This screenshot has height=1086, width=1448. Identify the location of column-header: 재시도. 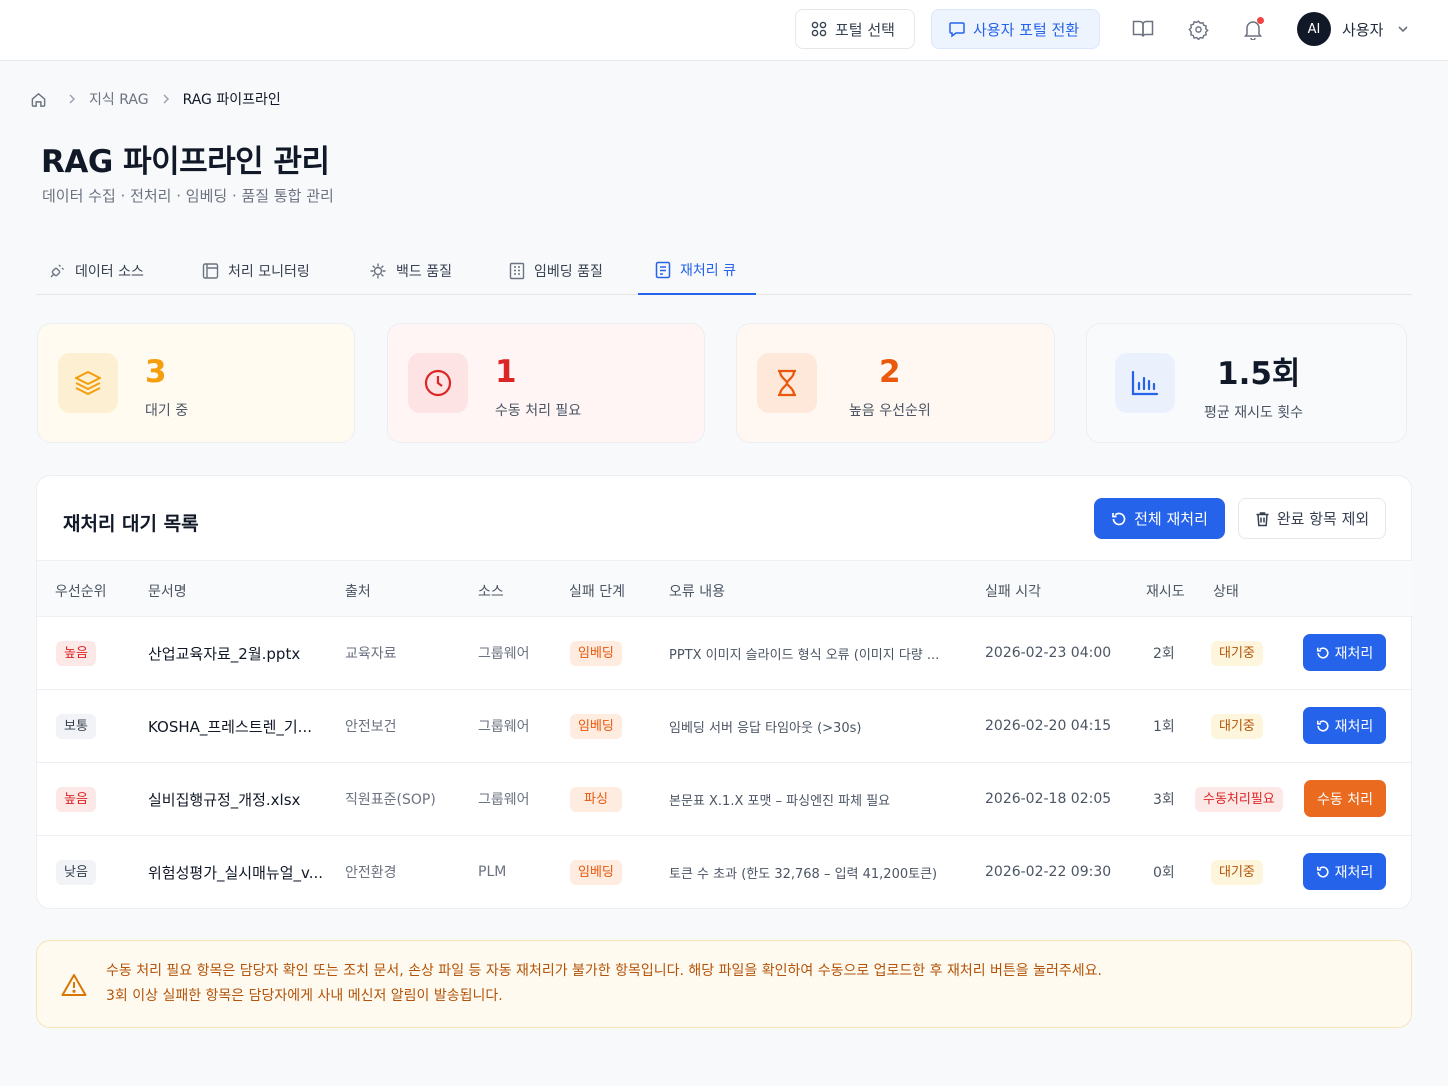
(1165, 592).